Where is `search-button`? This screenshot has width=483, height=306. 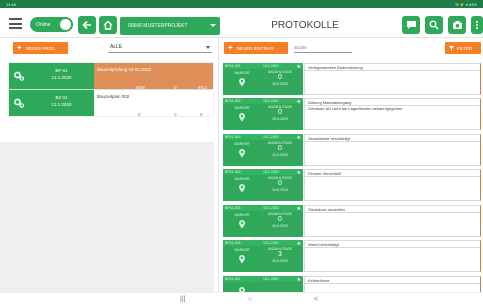 search-button is located at coordinates (434, 25).